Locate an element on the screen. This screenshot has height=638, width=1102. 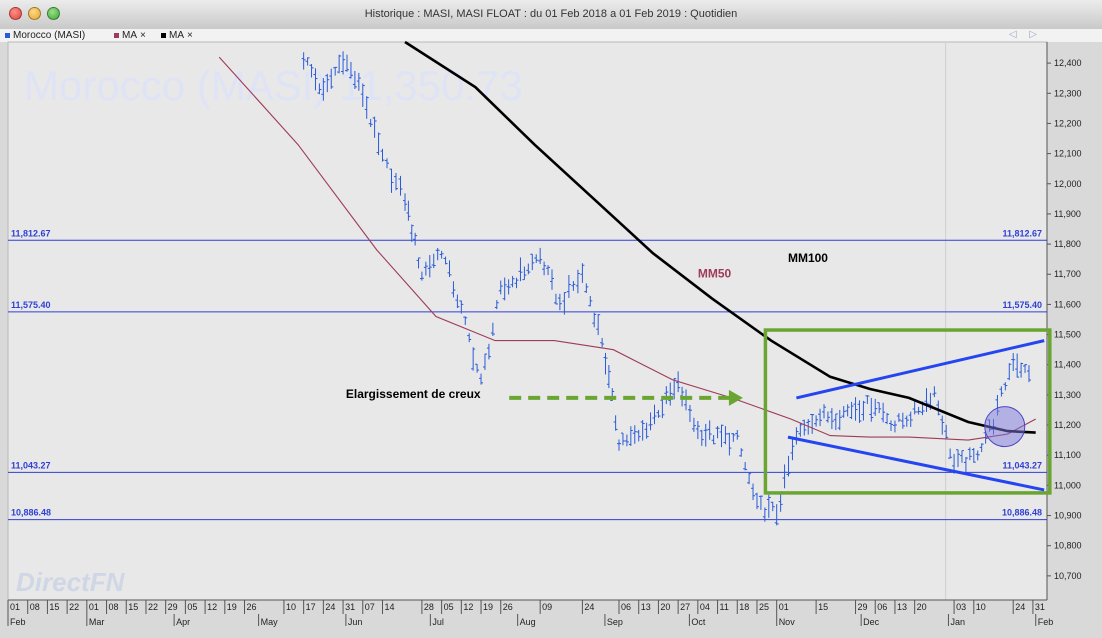
y-tick-label: 10,700 is located at coordinates (1068, 576).